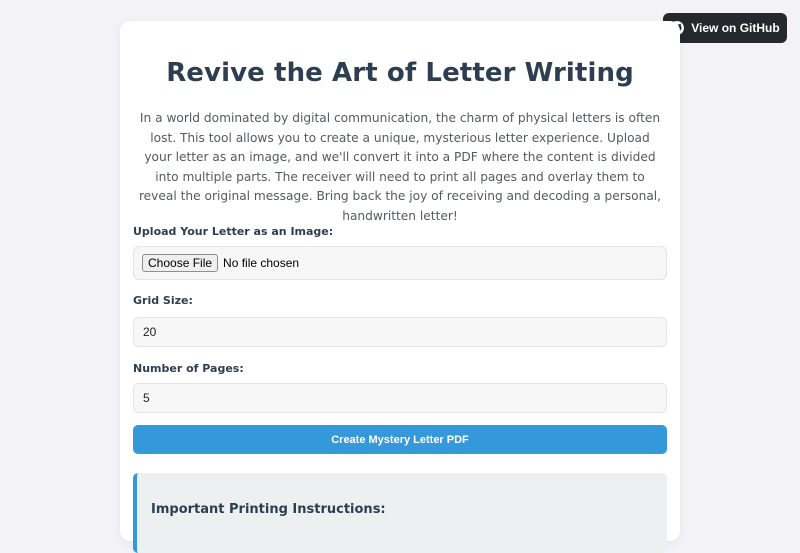 Image resolution: width=800 pixels, height=553 pixels. Describe the element at coordinates (400, 263) in the screenshot. I see `file-upload-input: Choose File No file chosen` at that location.